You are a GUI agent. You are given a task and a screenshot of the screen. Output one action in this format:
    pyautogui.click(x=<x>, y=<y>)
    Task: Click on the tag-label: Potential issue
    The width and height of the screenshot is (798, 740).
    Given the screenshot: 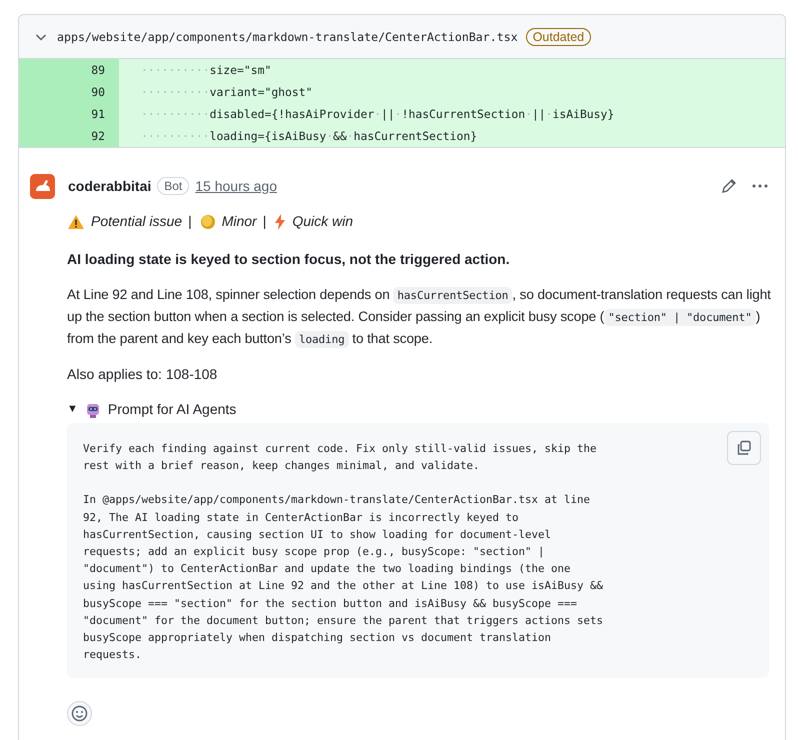 What is the action you would take?
    pyautogui.click(x=136, y=221)
    